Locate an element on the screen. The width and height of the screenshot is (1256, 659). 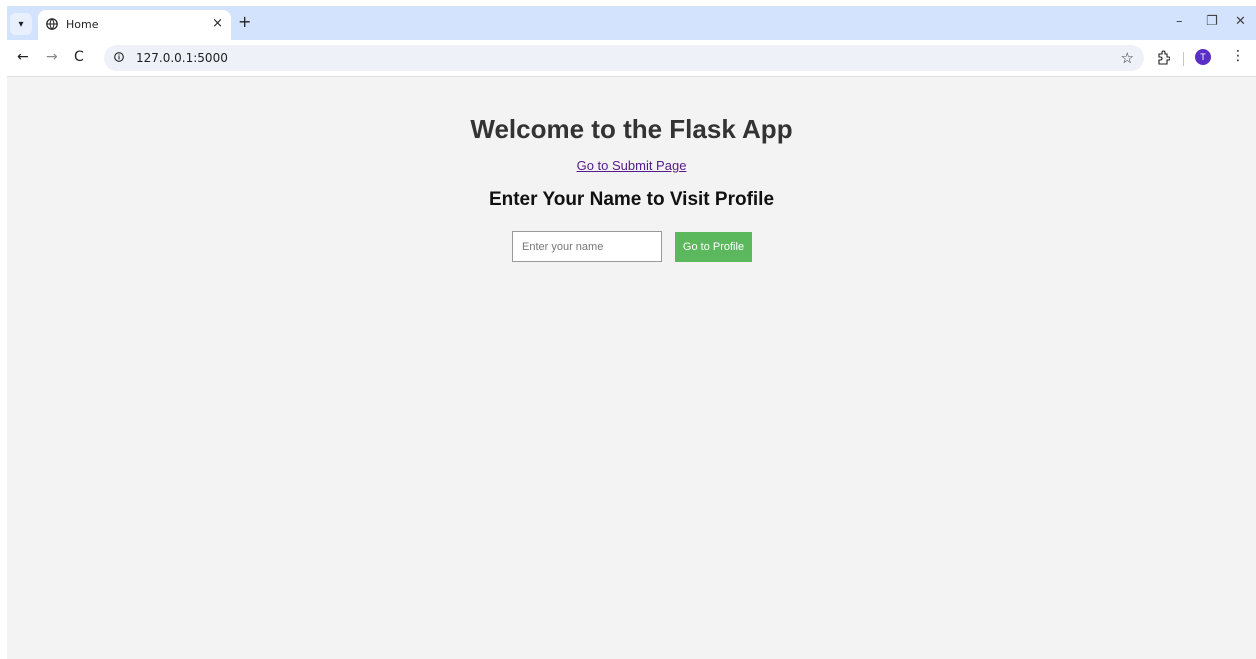
submit-link-container: Go to Submit Page is located at coordinates (631, 165).